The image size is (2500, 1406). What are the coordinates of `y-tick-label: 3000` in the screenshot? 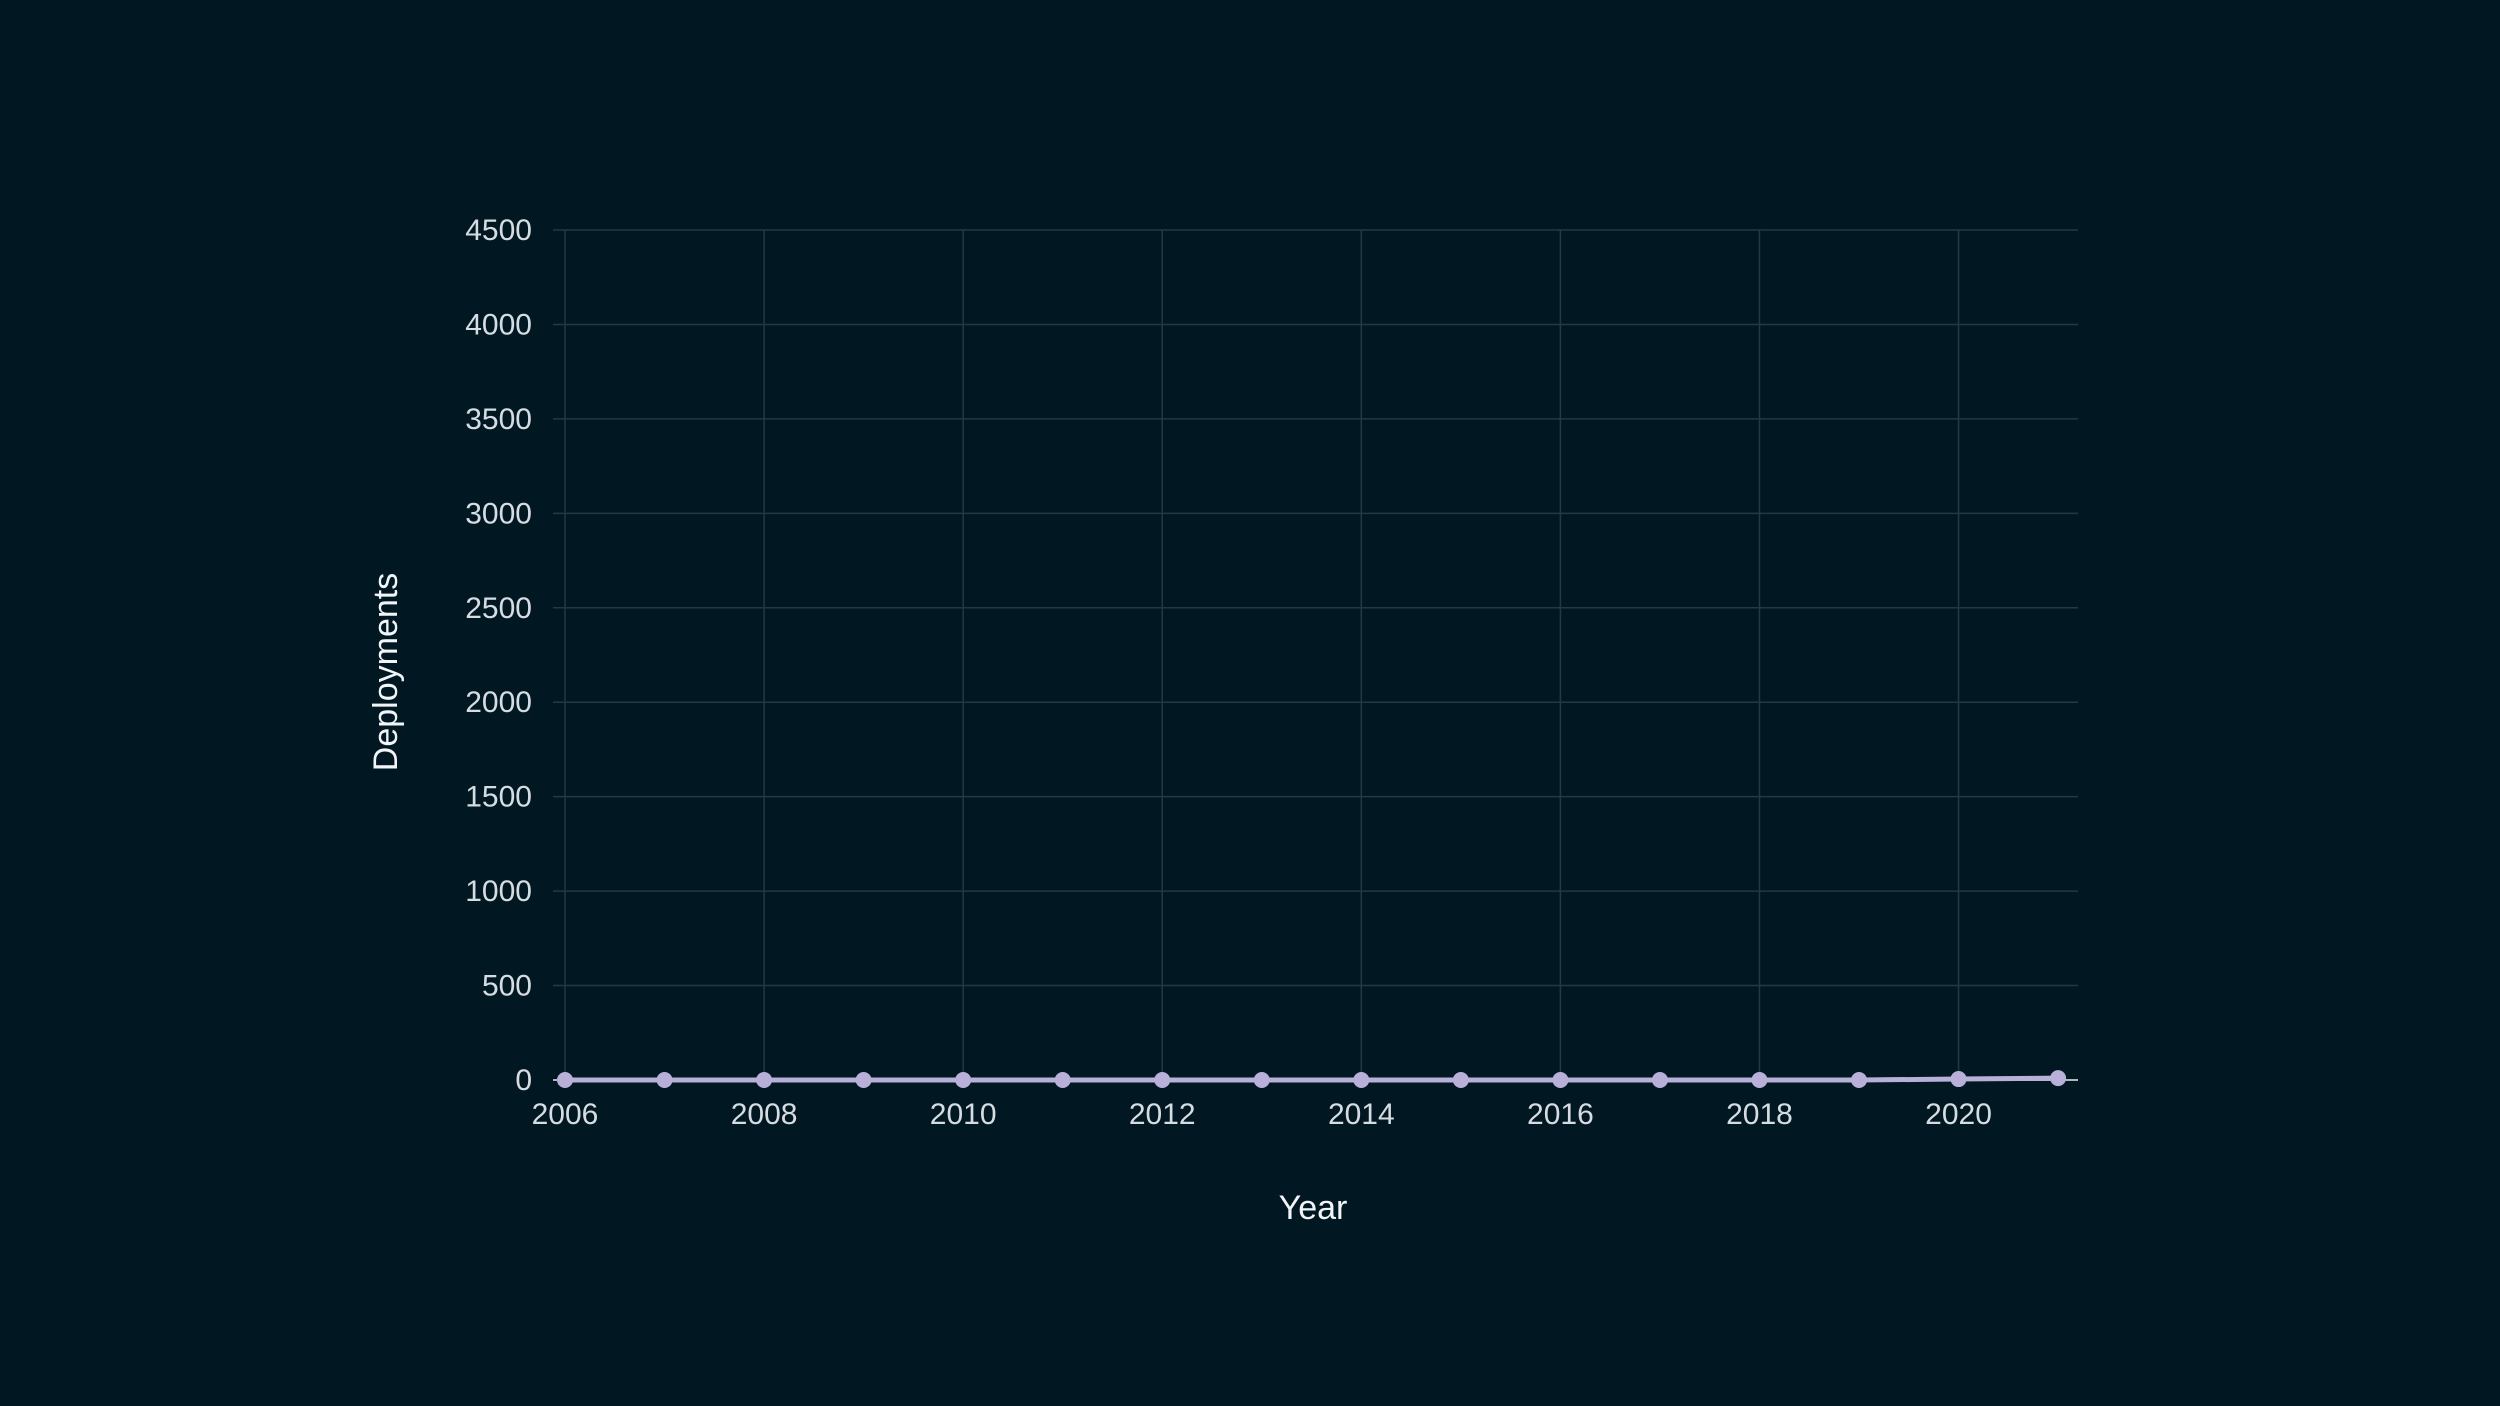 It's located at (498, 513).